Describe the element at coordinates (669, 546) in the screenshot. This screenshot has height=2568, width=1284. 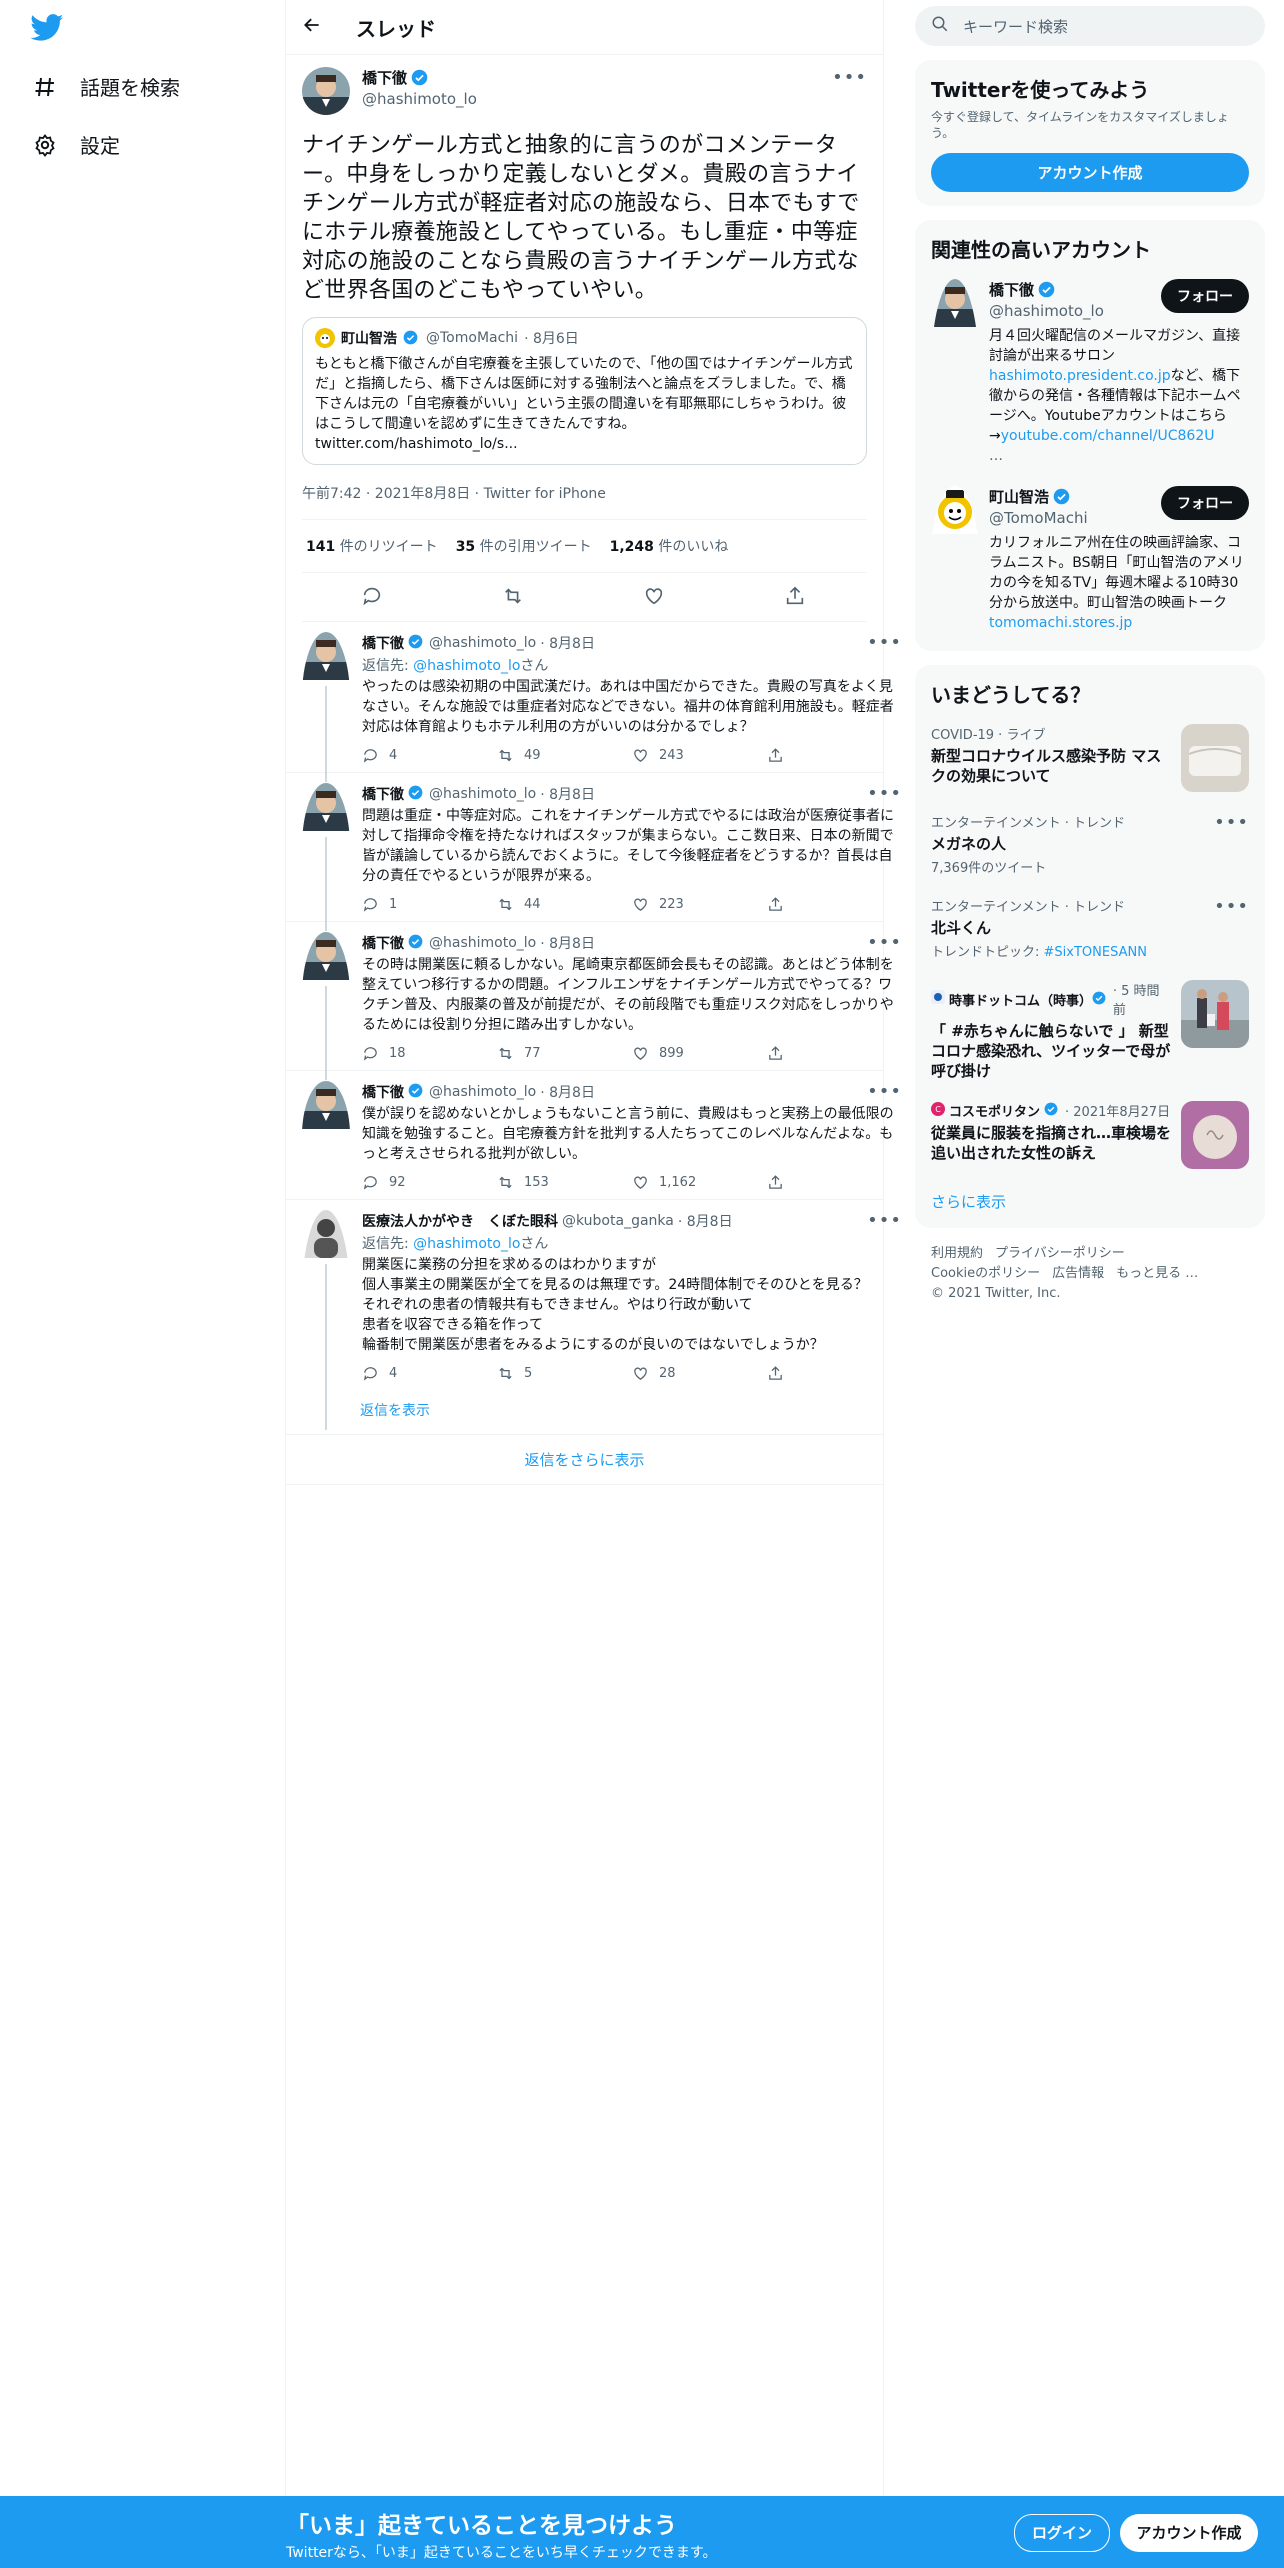
I see `likes-stat: 1,248 件のいいね` at that location.